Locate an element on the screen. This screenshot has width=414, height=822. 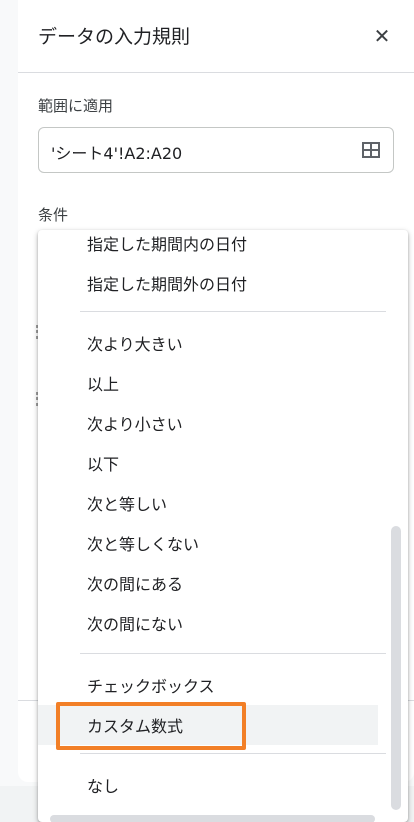
range-field: 'シート4'!A2:A20 is located at coordinates (216, 150).